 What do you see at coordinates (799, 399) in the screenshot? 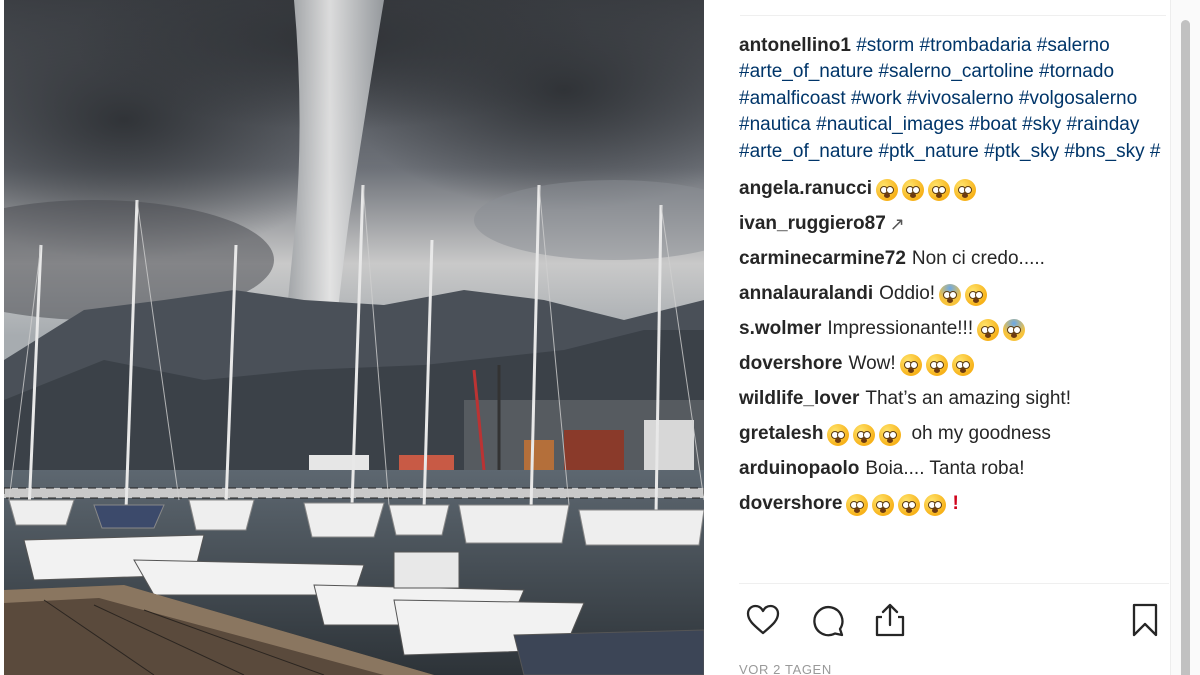
I see `comment-username: wildlife_lover` at bounding box center [799, 399].